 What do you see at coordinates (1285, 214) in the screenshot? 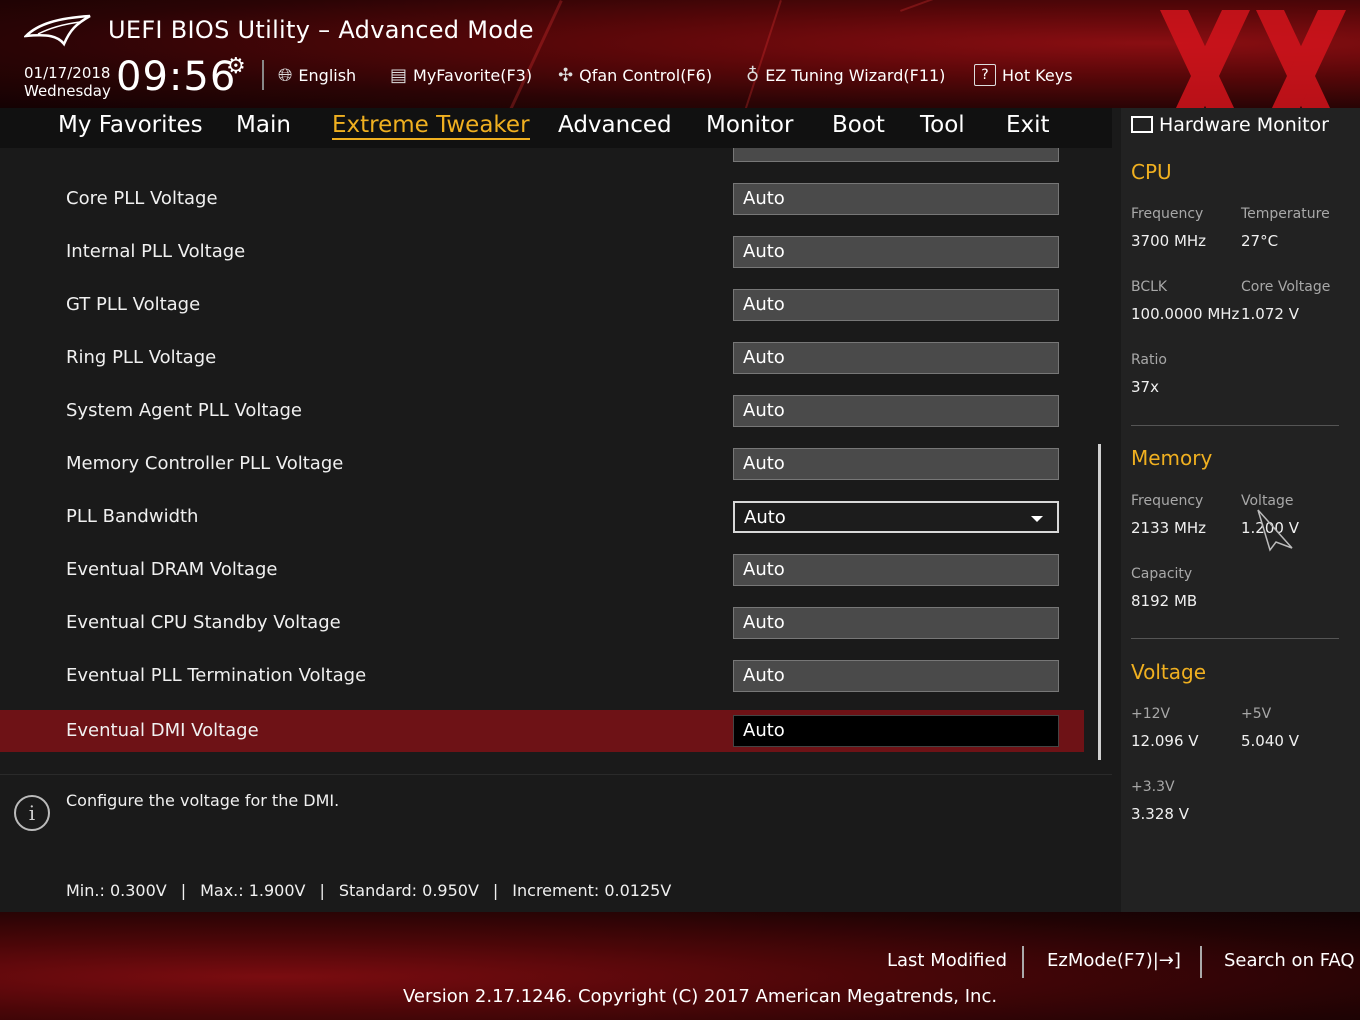
I see `cpu-temperature-label: Temperature` at bounding box center [1285, 214].